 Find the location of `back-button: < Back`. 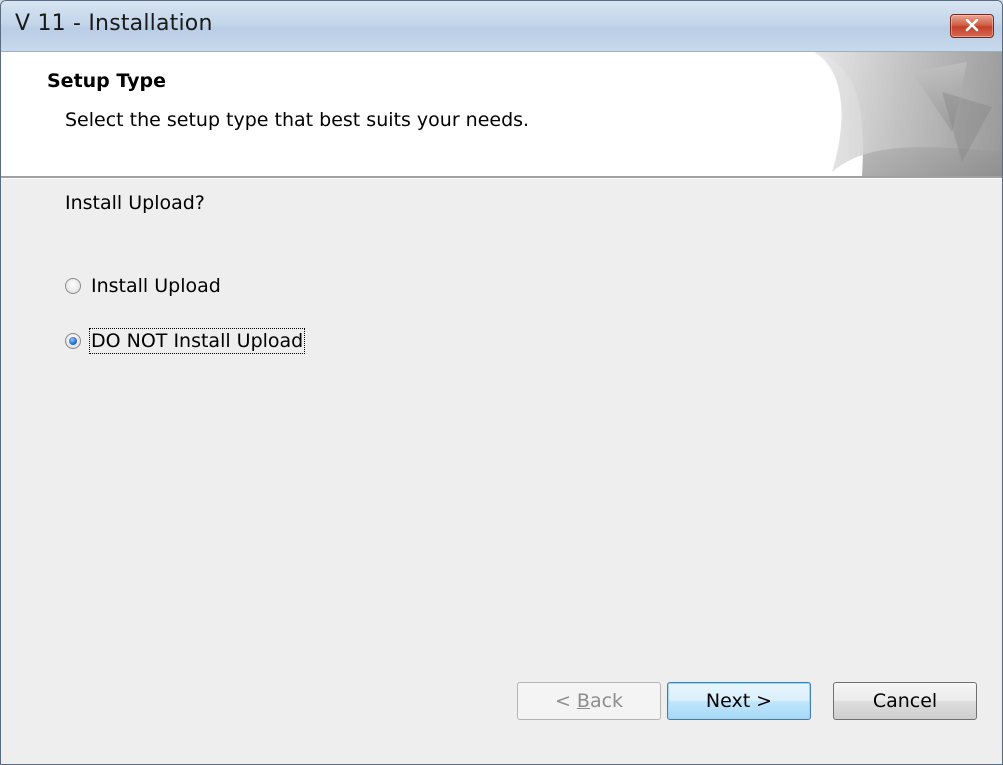

back-button: < Back is located at coordinates (589, 701).